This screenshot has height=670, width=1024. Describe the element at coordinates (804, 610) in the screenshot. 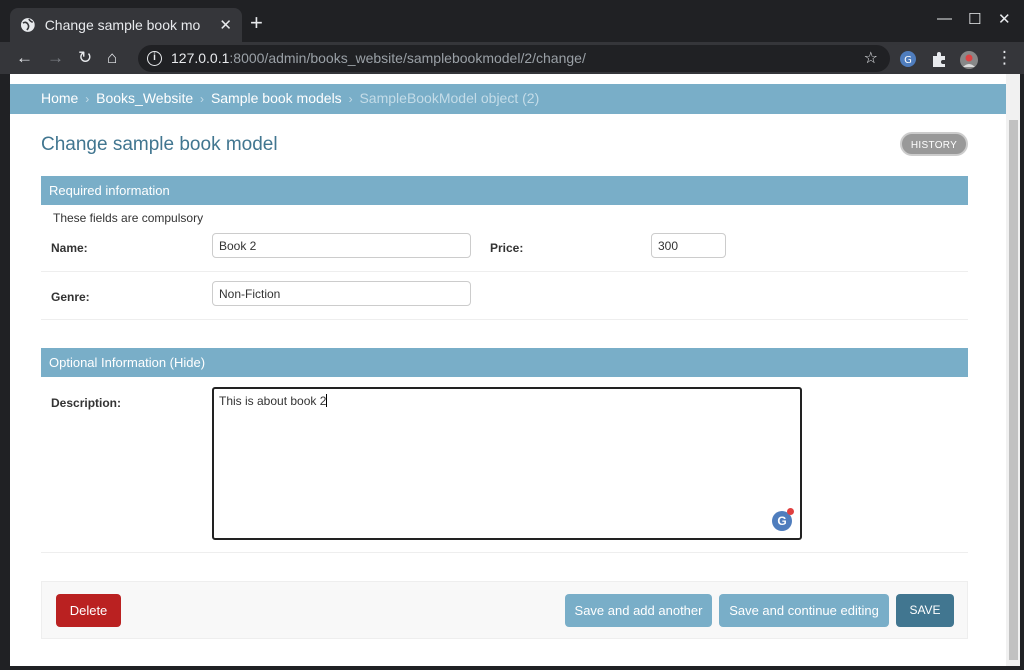

I see `save-and-continue-button: Save and continue editing` at that location.